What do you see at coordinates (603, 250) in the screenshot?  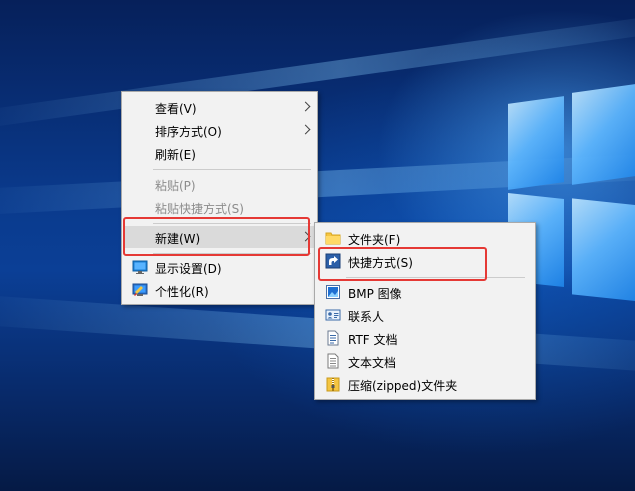 I see `logo-pane-bottom-right` at bounding box center [603, 250].